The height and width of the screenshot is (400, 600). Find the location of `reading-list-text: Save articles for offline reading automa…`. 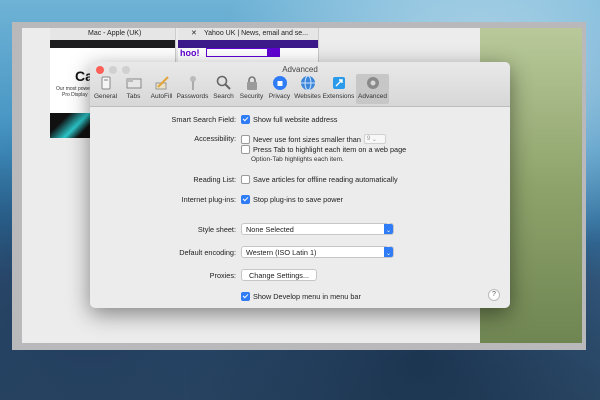

reading-list-text: Save articles for offline reading automa… is located at coordinates (325, 179).